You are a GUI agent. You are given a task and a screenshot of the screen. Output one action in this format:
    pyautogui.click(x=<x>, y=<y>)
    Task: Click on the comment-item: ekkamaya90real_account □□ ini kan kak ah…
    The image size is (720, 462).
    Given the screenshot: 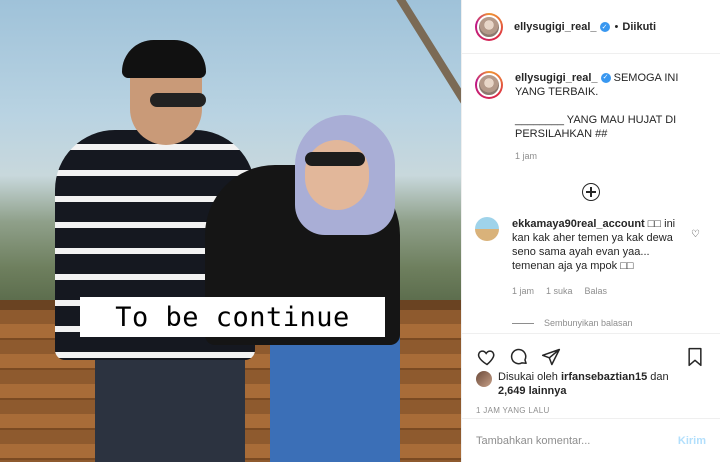 What is the action you would take?
    pyautogui.click(x=591, y=249)
    